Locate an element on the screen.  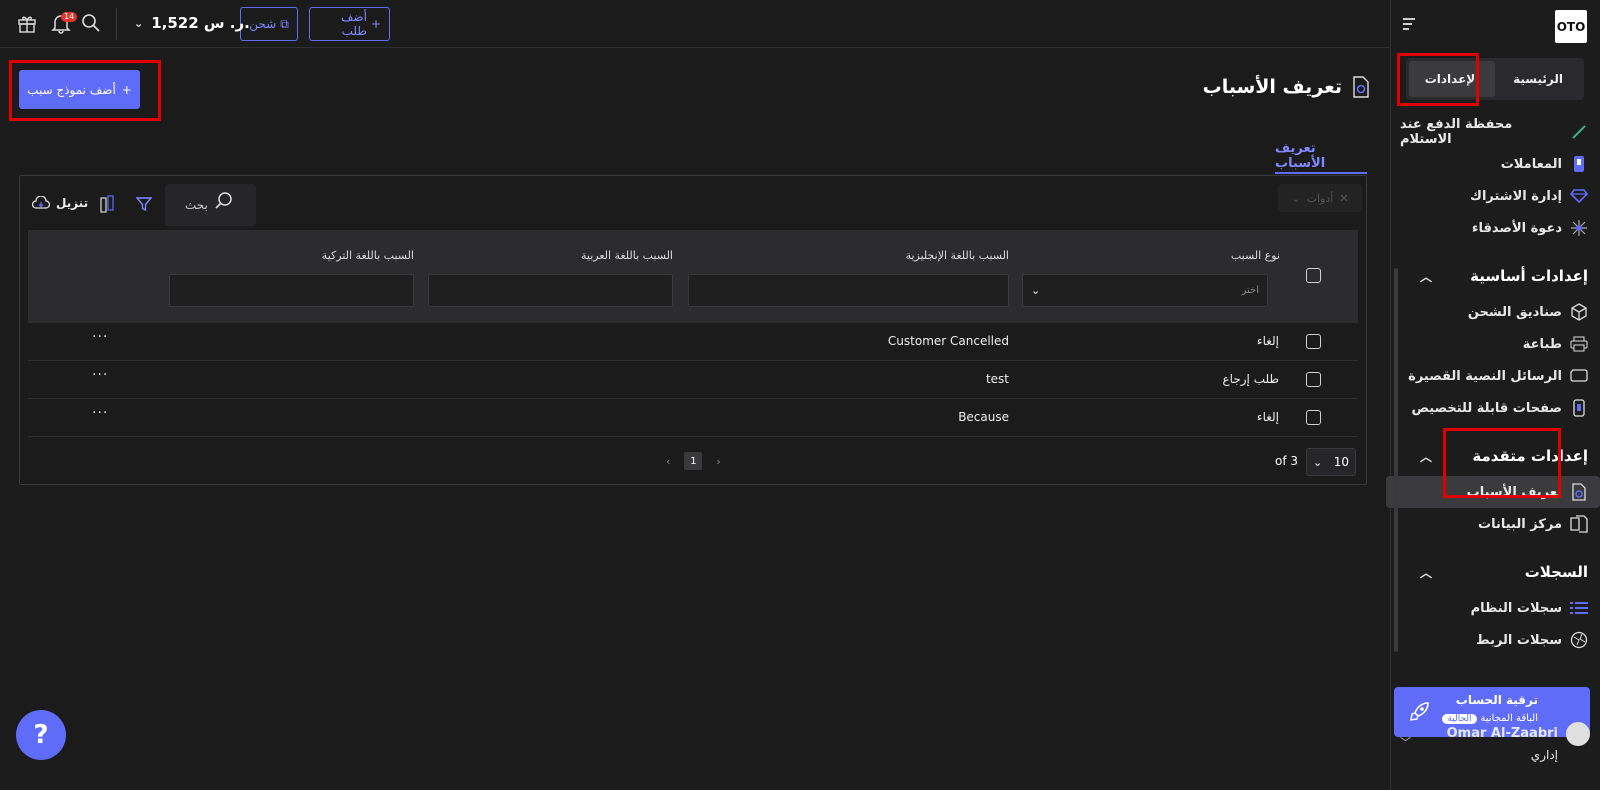
balance-value: 1,522 ر. س. is located at coordinates (200, 23).